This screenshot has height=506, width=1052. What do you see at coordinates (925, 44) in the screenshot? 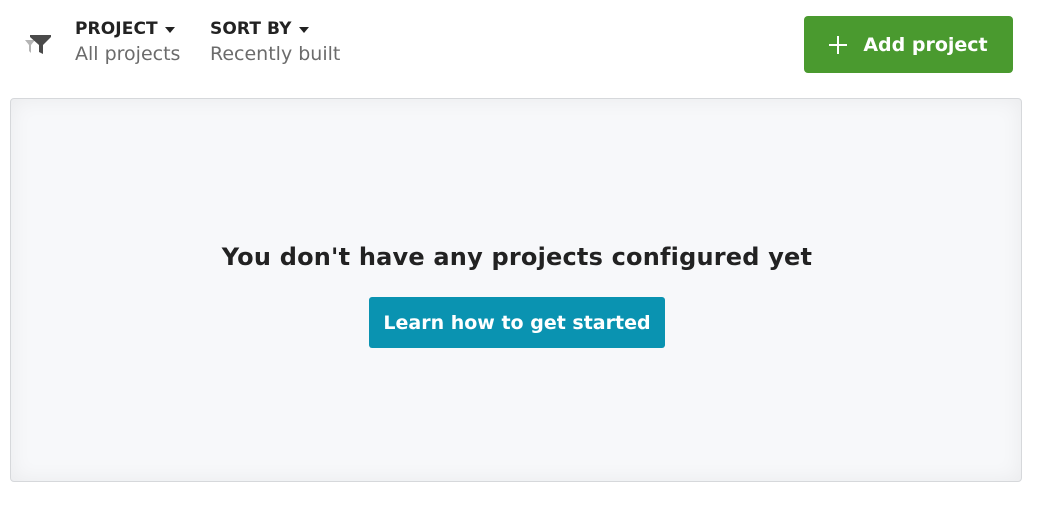
I see `add-project-label: Add project` at bounding box center [925, 44].